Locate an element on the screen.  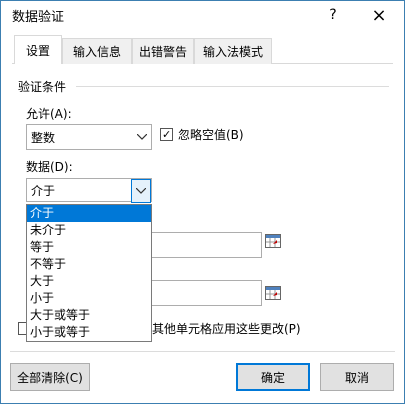
dropdown-option: 不等于 is located at coordinates (89, 264).